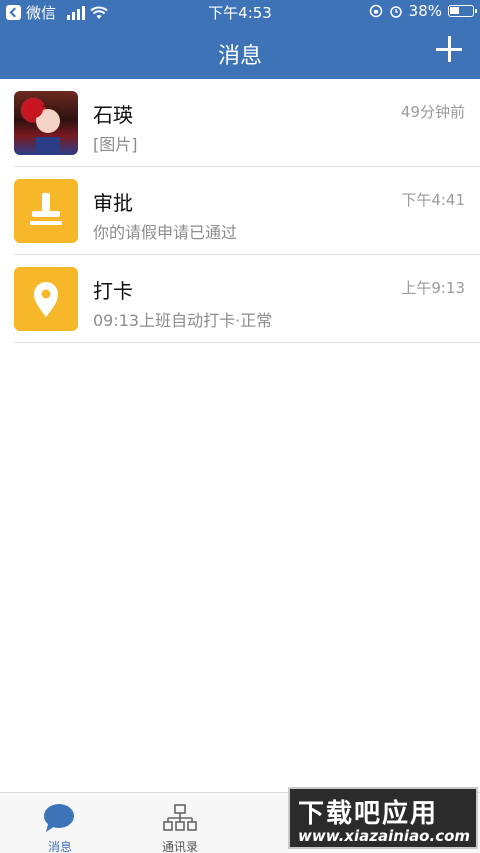 The image size is (480, 853). I want to click on watermark-title: 下载吧应用, so click(368, 814).